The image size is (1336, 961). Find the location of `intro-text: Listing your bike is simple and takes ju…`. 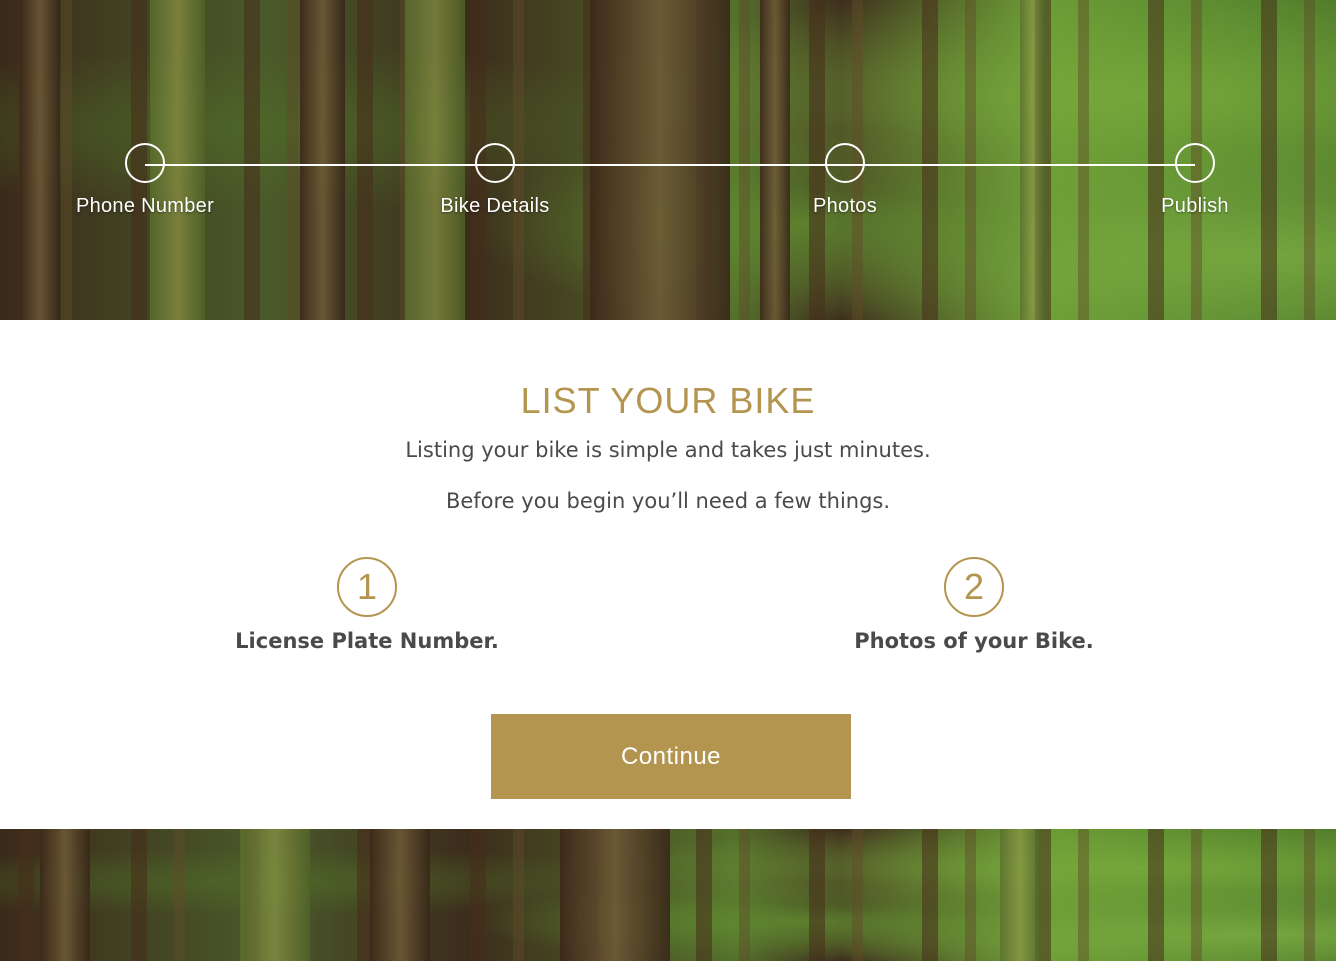

intro-text: Listing your bike is simple and takes ju… is located at coordinates (668, 450).